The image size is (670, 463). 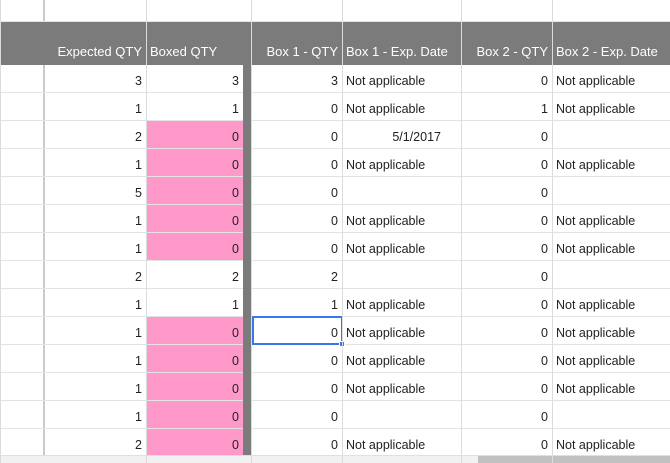 I want to click on cell-box1-qty: 3, so click(x=296, y=79).